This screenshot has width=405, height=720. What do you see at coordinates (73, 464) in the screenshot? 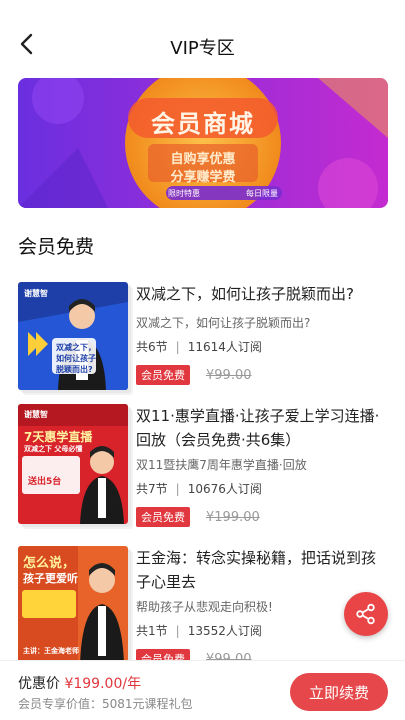
I see `course-thumbnail: 谢慧智 7天惠学直播 双减之下 父母必懂 送出5台` at bounding box center [73, 464].